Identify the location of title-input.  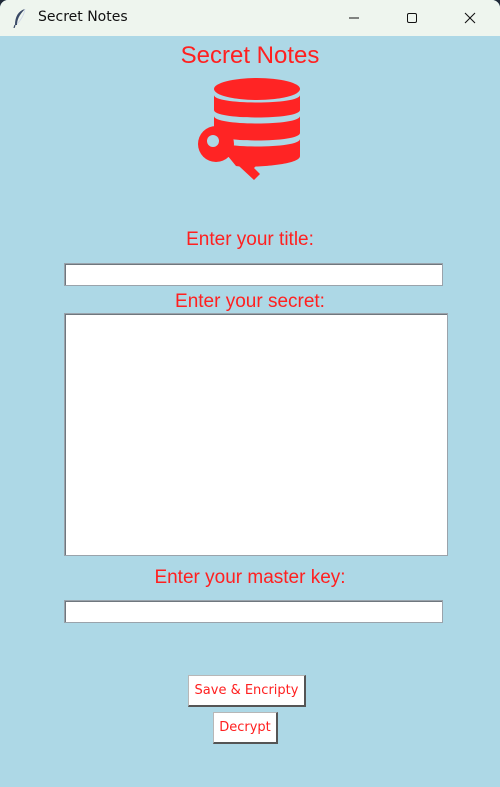
(253, 274).